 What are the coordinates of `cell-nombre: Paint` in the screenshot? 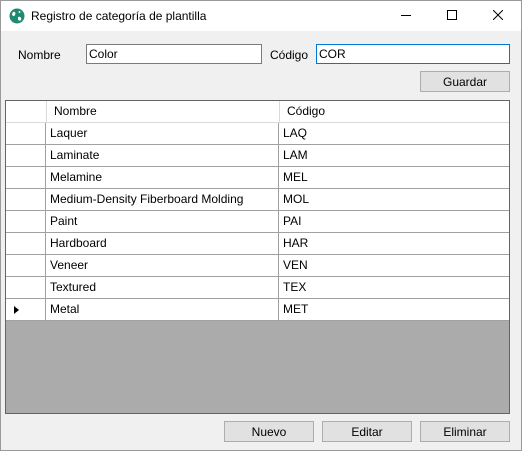 It's located at (162, 221).